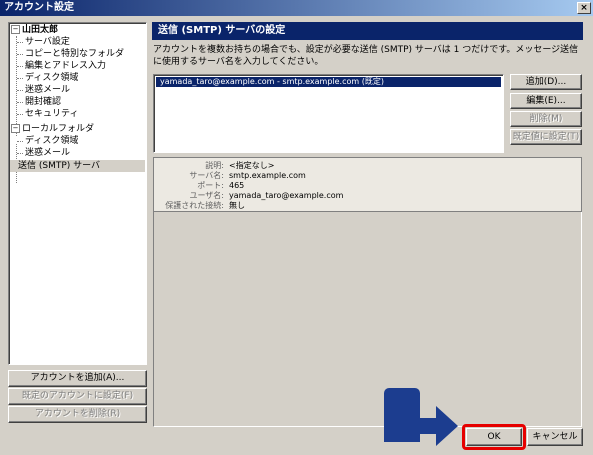 The height and width of the screenshot is (455, 593). I want to click on close-icon: ×, so click(584, 8).